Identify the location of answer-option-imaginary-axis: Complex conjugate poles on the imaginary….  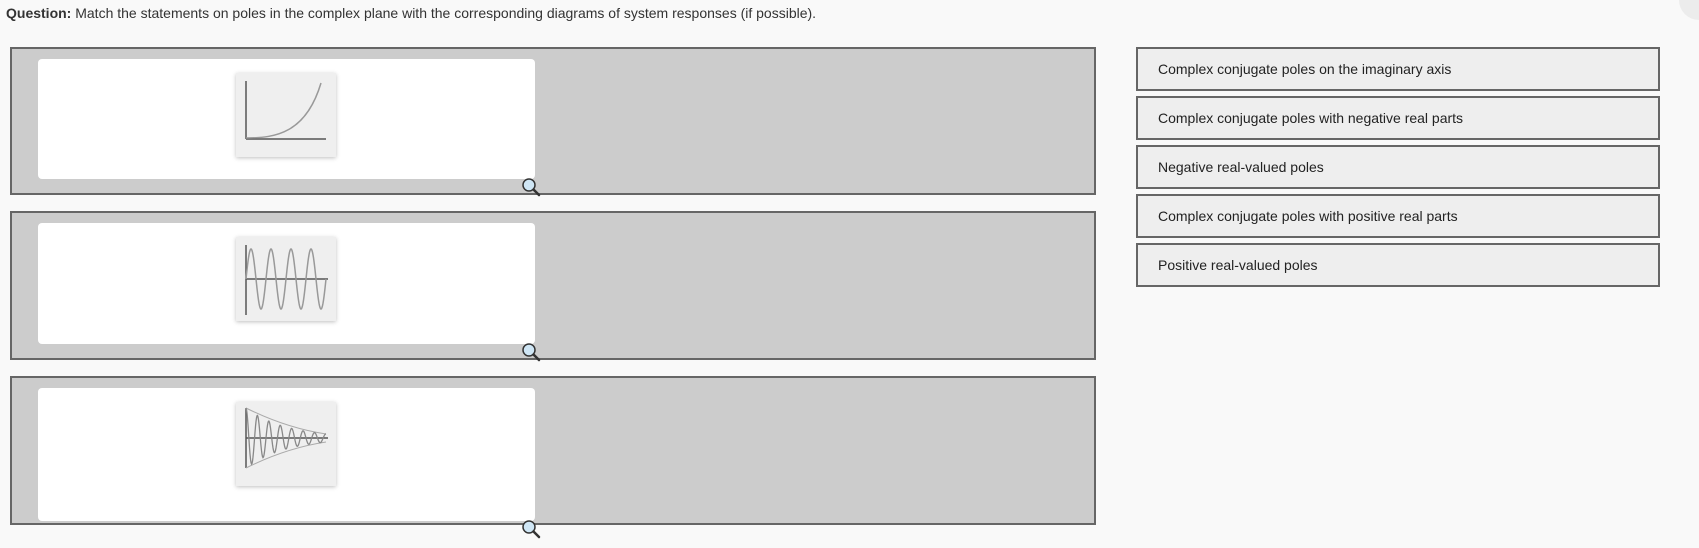
(1398, 69).